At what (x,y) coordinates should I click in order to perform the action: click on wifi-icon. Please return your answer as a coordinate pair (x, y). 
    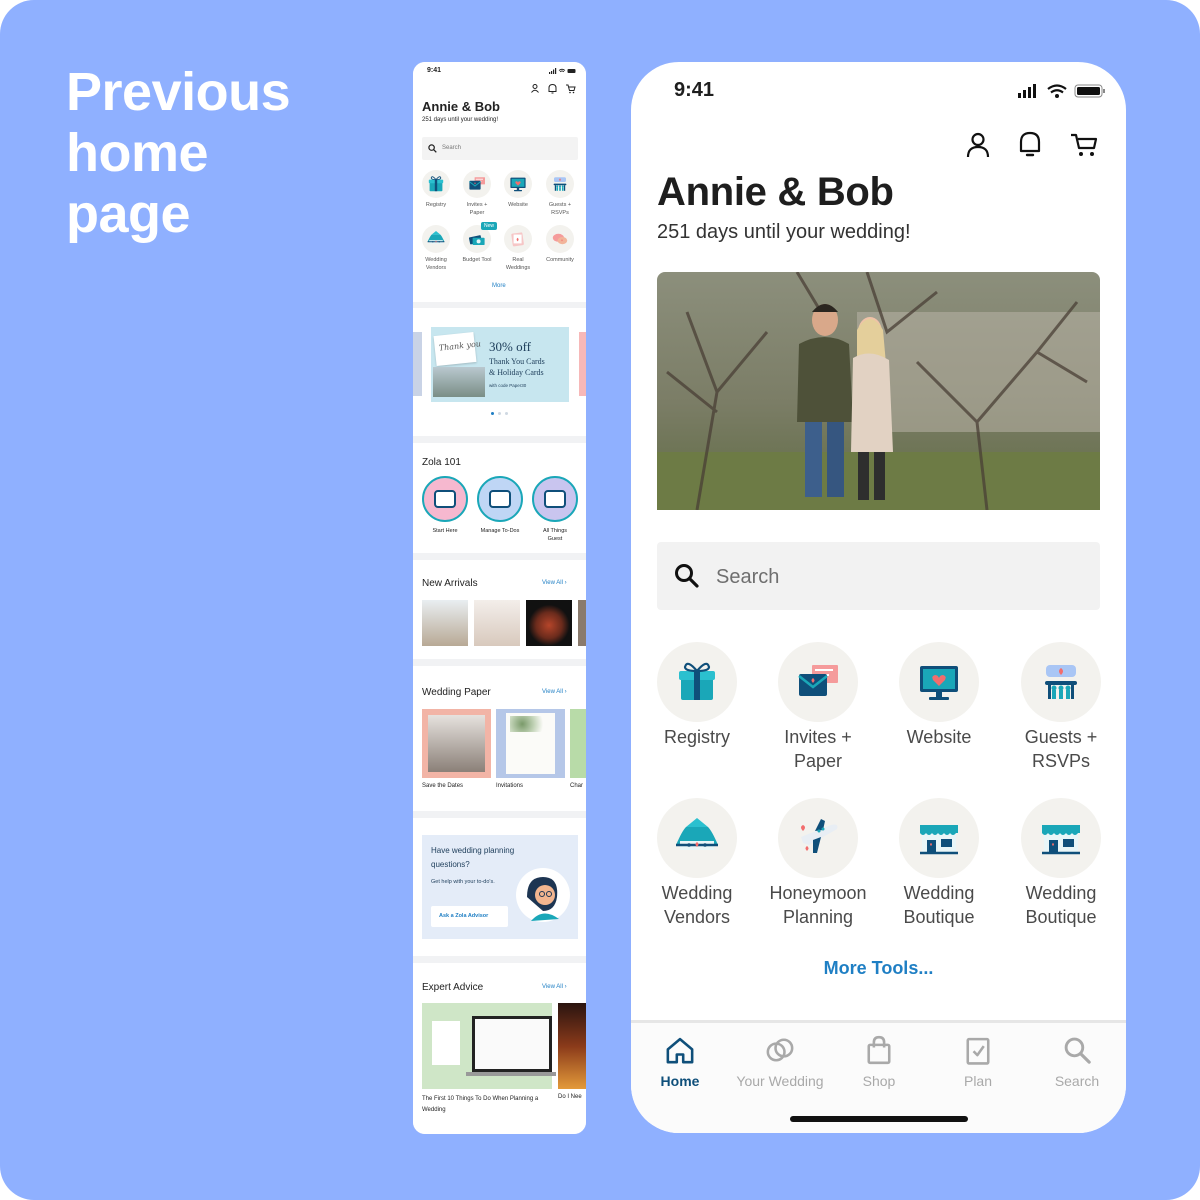
    Looking at the image, I should click on (1057, 91).